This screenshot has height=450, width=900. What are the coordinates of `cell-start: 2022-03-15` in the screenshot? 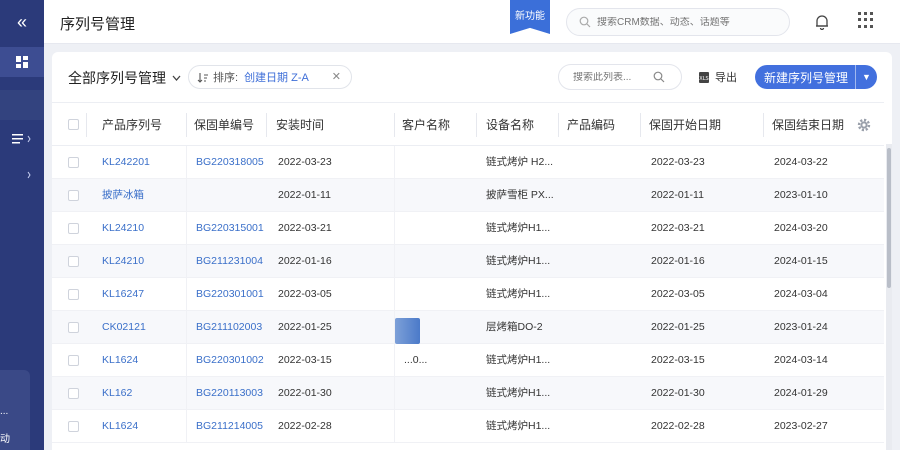 It's located at (678, 360).